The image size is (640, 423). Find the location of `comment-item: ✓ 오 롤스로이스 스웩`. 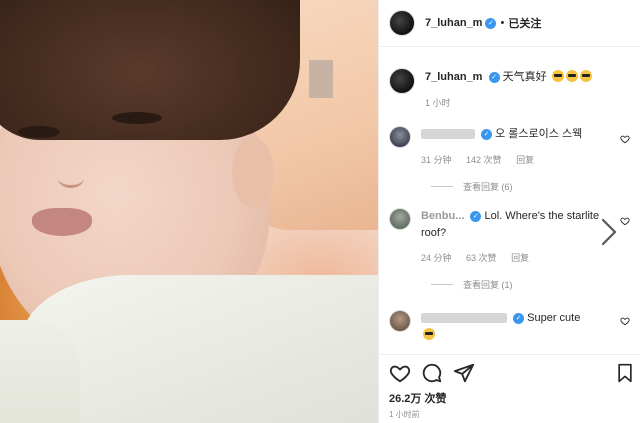

comment-item: ✓ 오 롤스로이스 스웩 is located at coordinates (512, 137).